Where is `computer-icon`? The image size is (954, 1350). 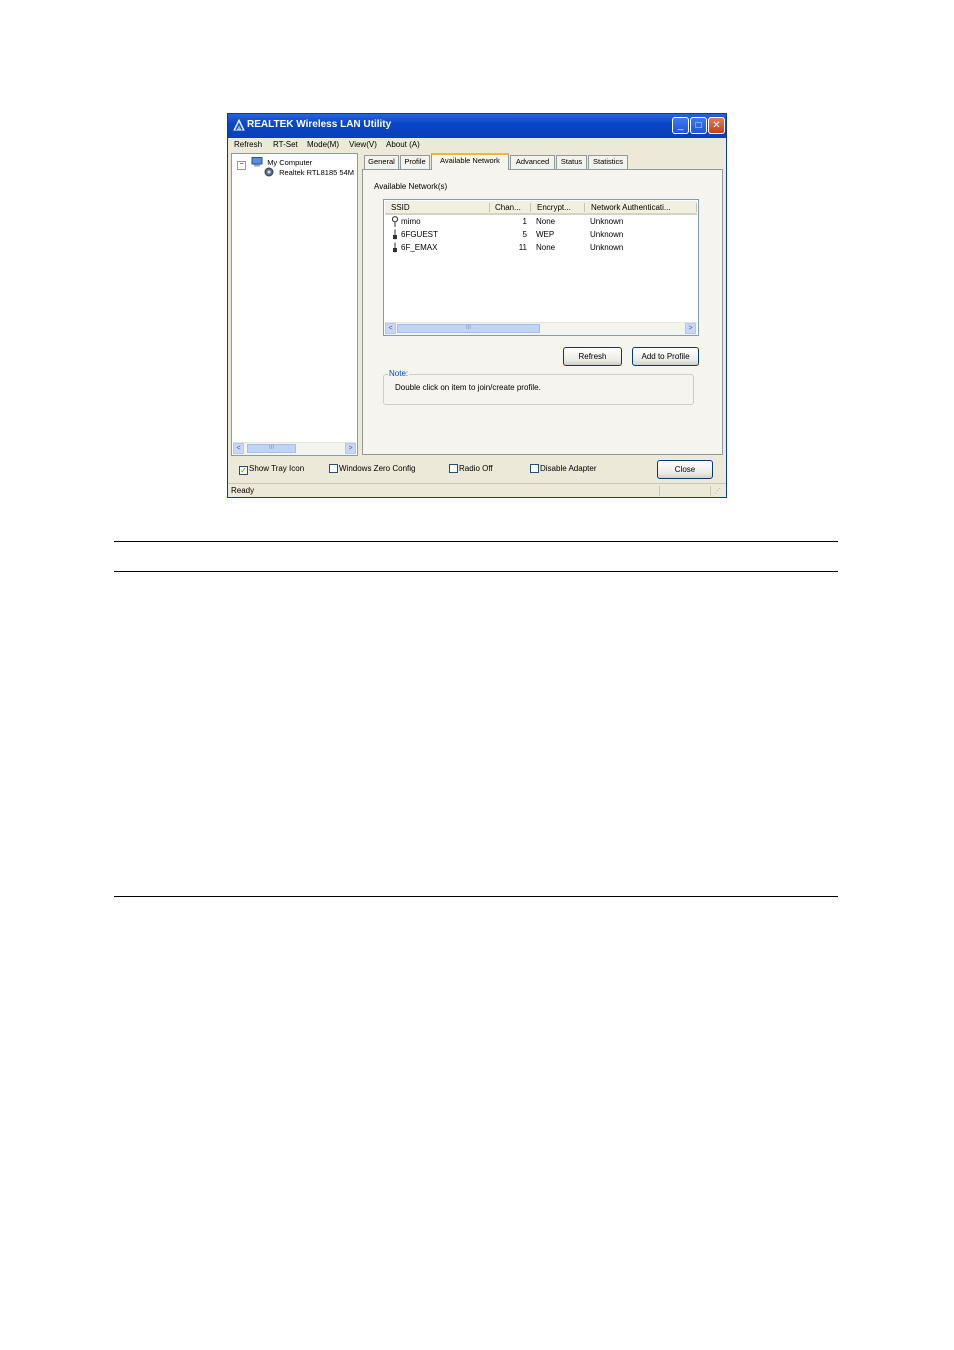
computer-icon is located at coordinates (257, 162).